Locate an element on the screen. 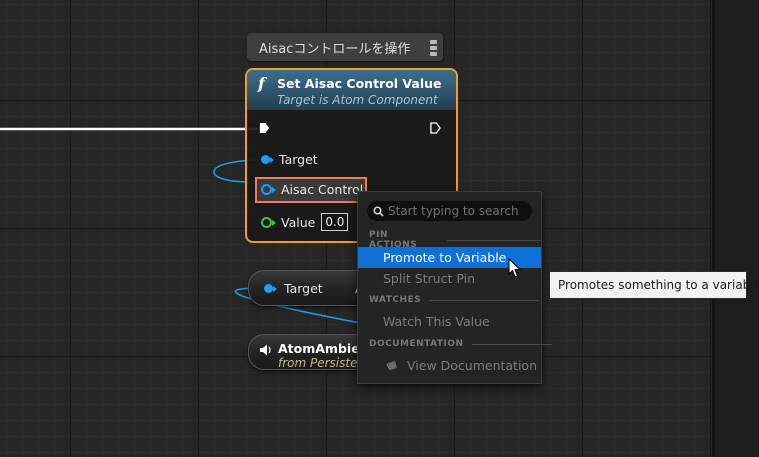 This screenshot has height=457, width=759. struct-pin-icon is located at coordinates (268, 189).